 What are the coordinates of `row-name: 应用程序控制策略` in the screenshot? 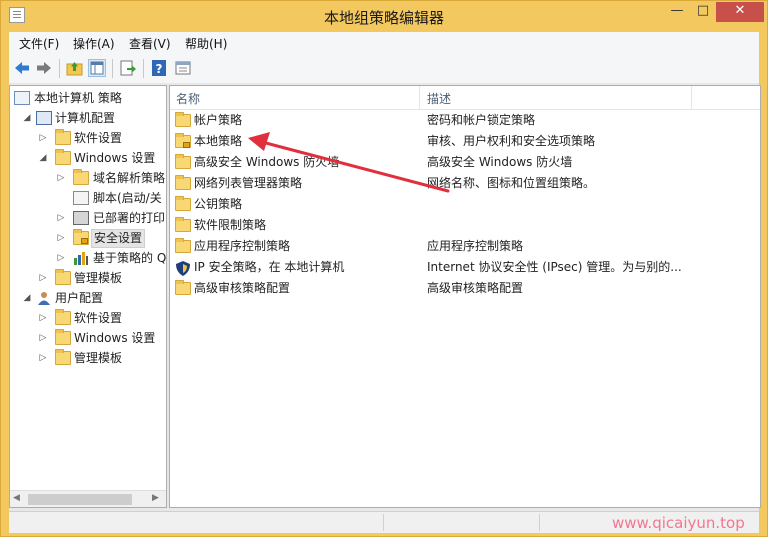 It's located at (242, 246).